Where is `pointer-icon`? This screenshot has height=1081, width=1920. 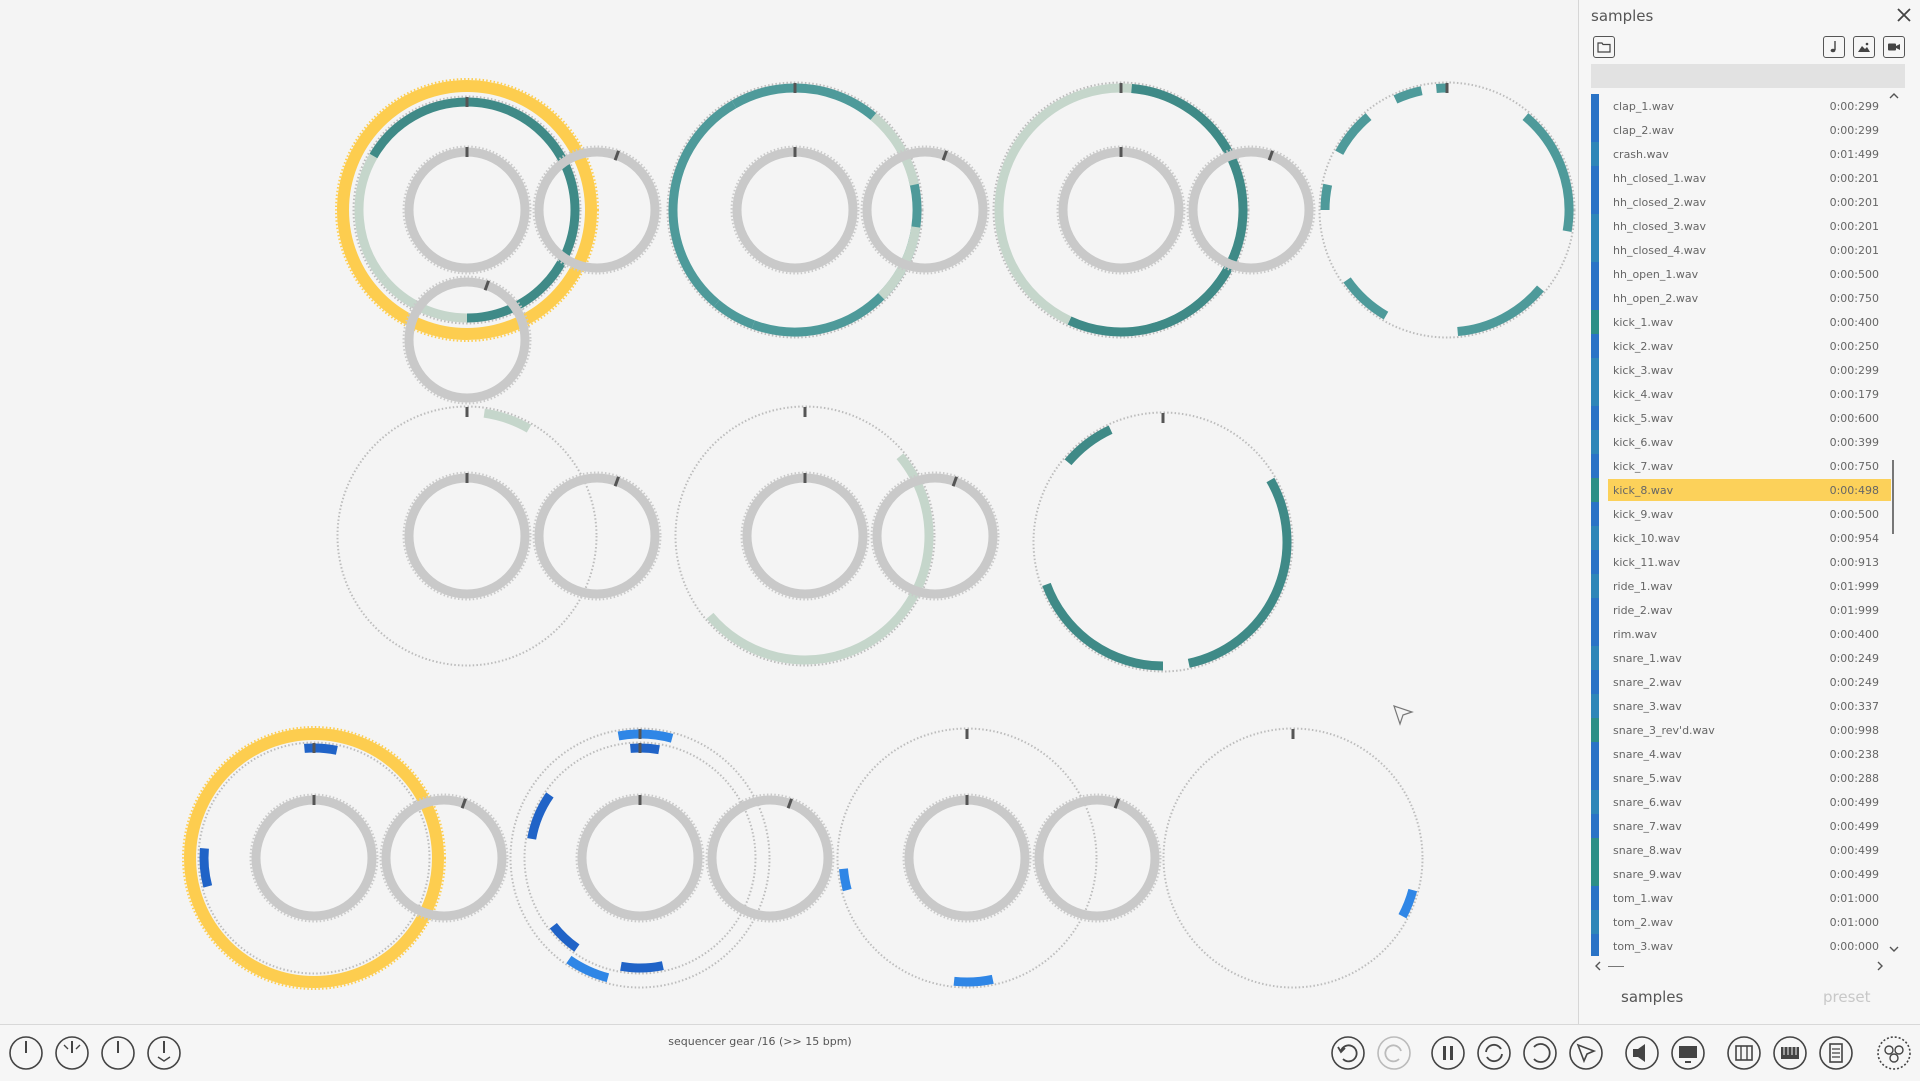 pointer-icon is located at coordinates (1586, 1053).